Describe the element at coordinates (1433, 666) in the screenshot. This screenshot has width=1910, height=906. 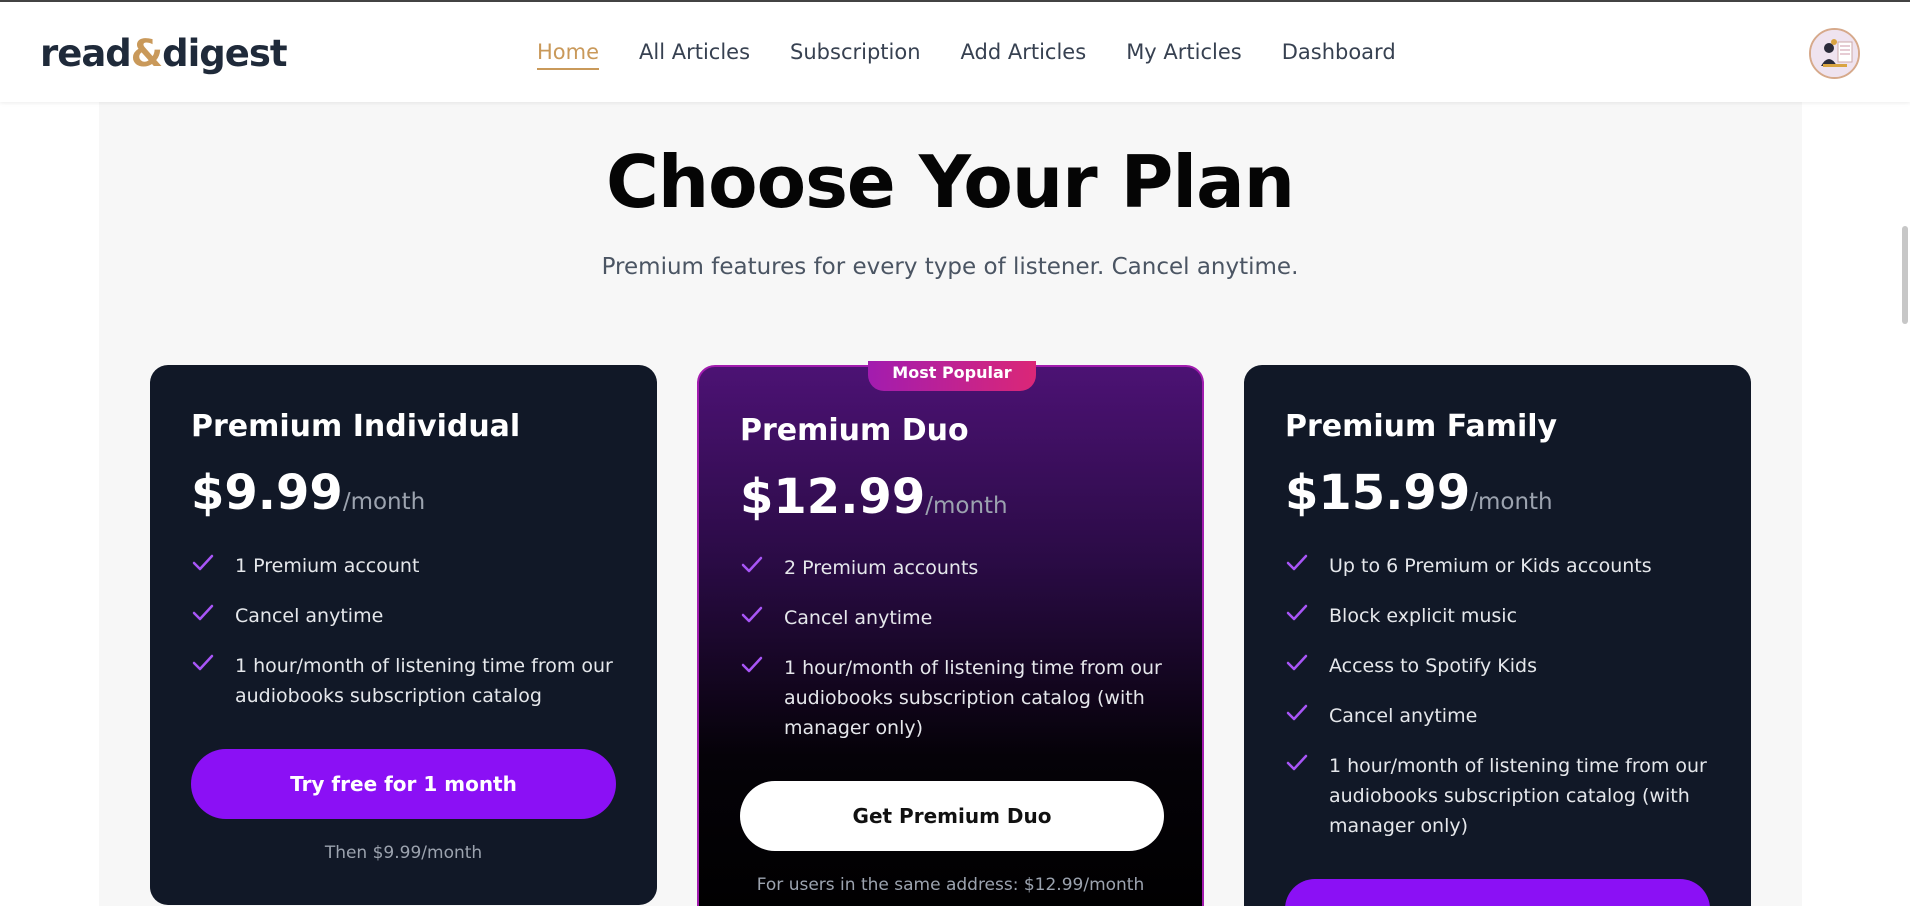
I see `feature-text: Access to Spotify Kids` at that location.